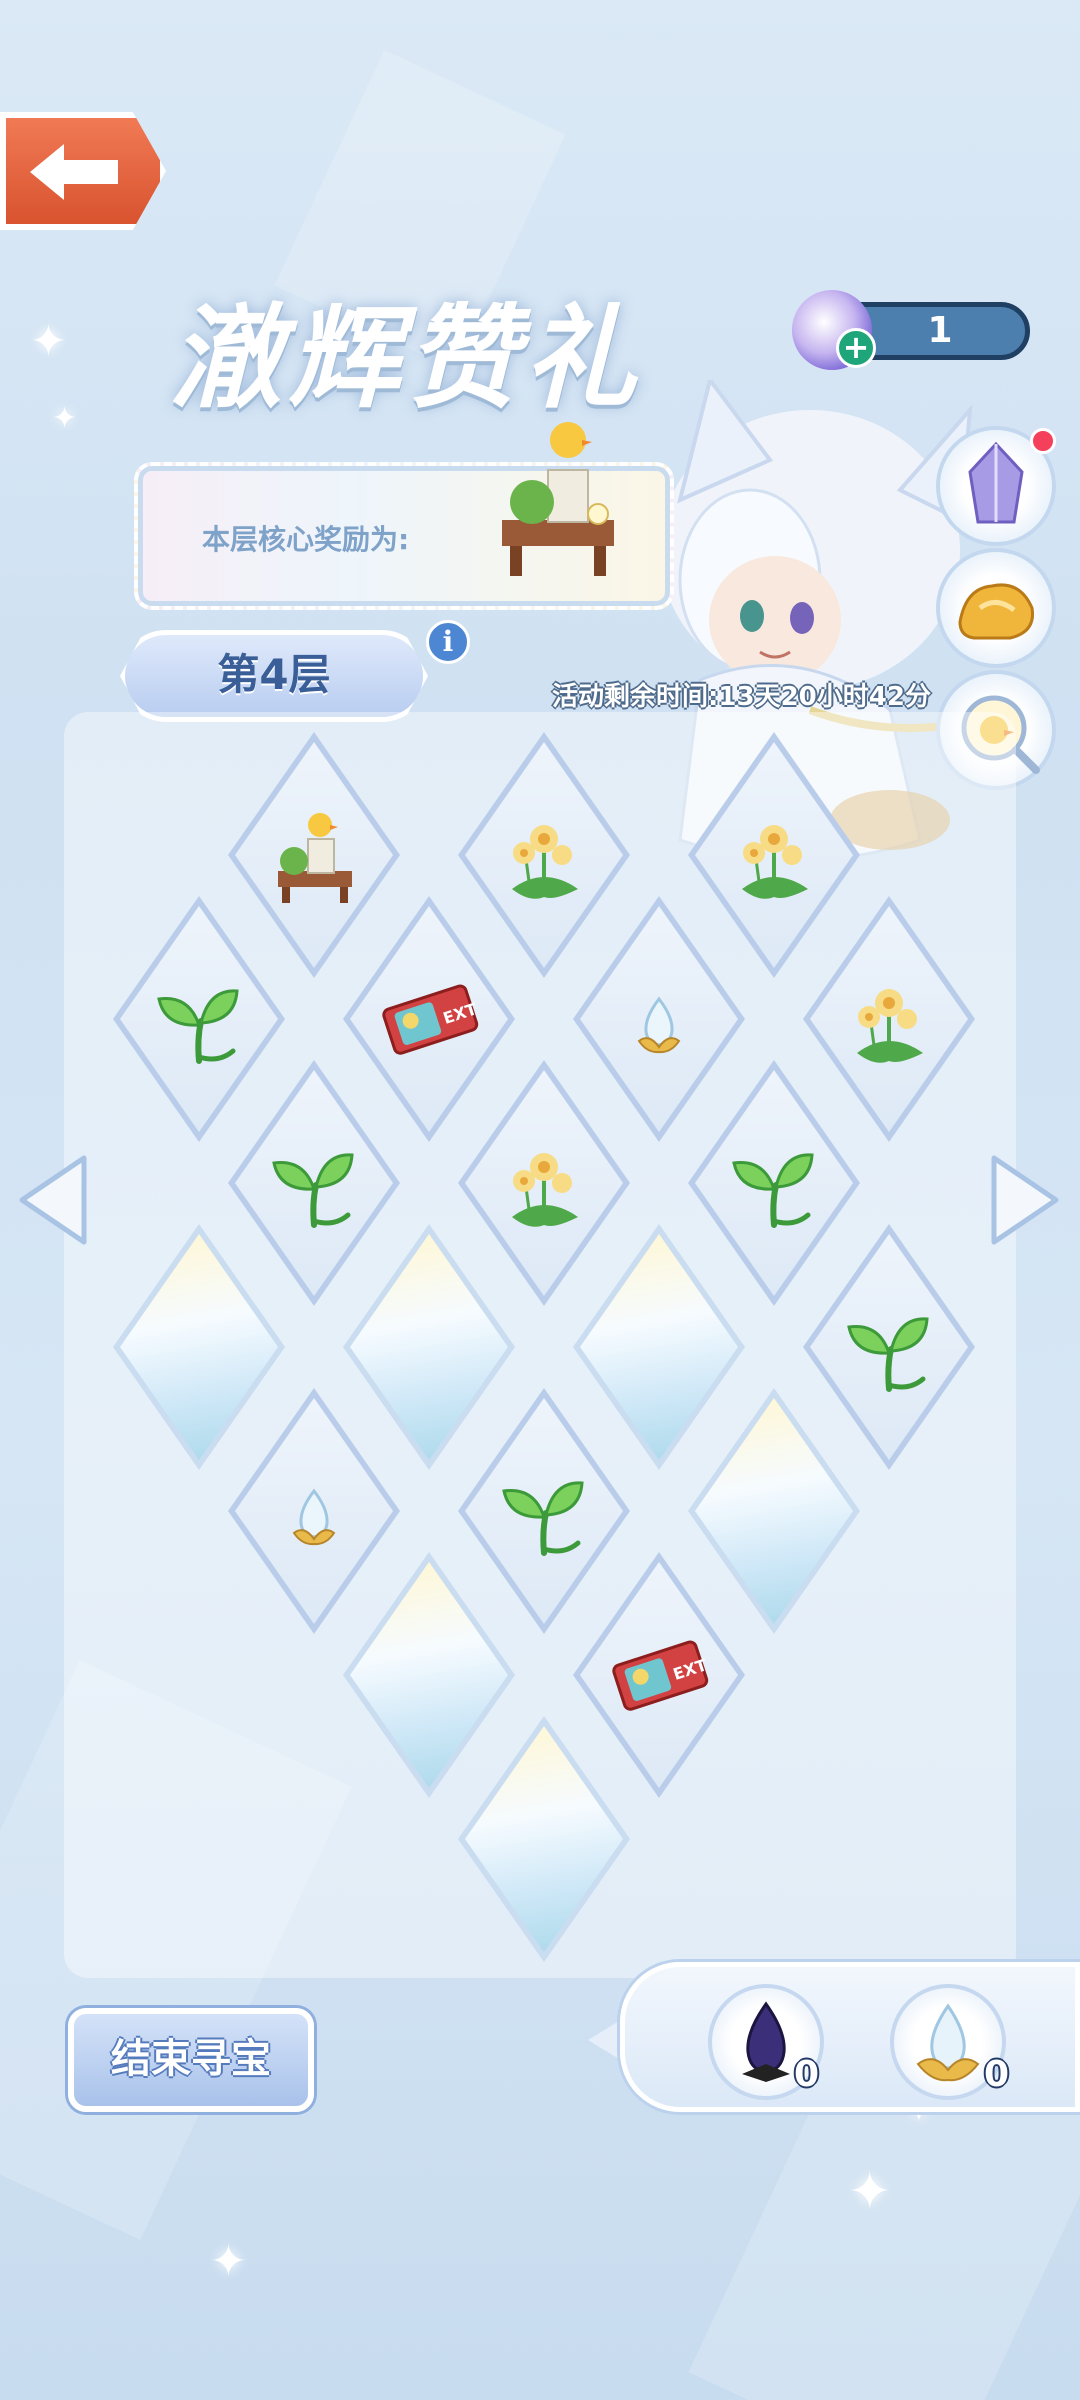 The image size is (1080, 2400). Describe the element at coordinates (996, 611) in the screenshot. I see `golden-rock-icon` at that location.